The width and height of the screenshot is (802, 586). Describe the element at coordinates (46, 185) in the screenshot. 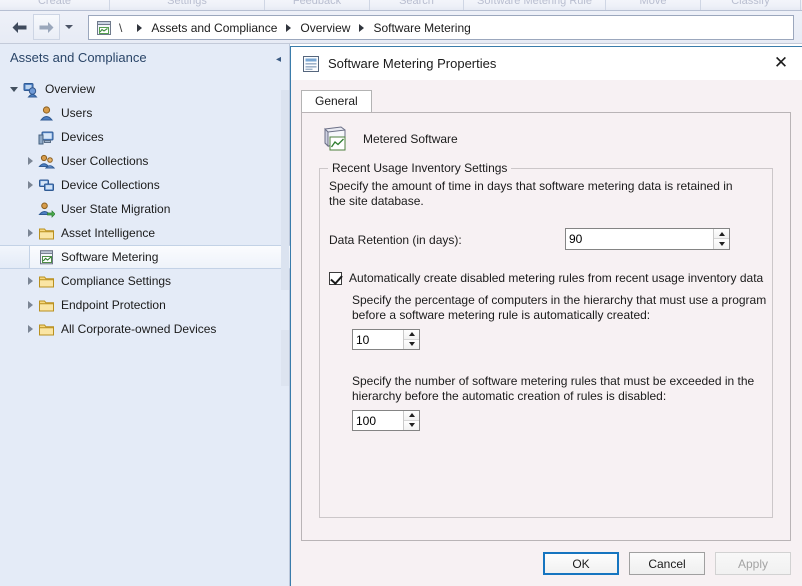

I see `device-collections-icon` at that location.